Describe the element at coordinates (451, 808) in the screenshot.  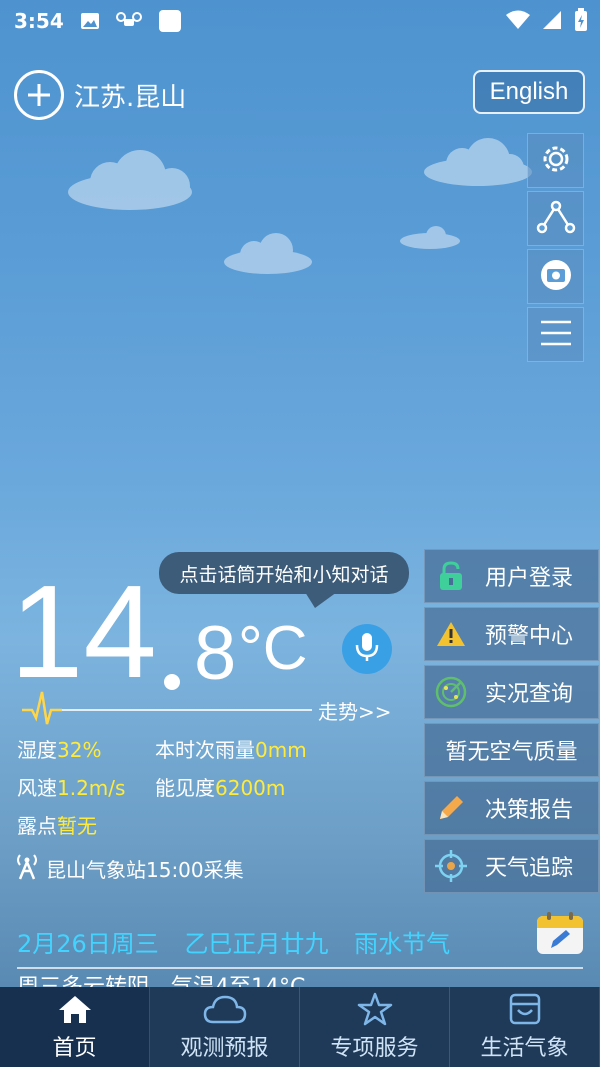
I see `pencil-icon` at that location.